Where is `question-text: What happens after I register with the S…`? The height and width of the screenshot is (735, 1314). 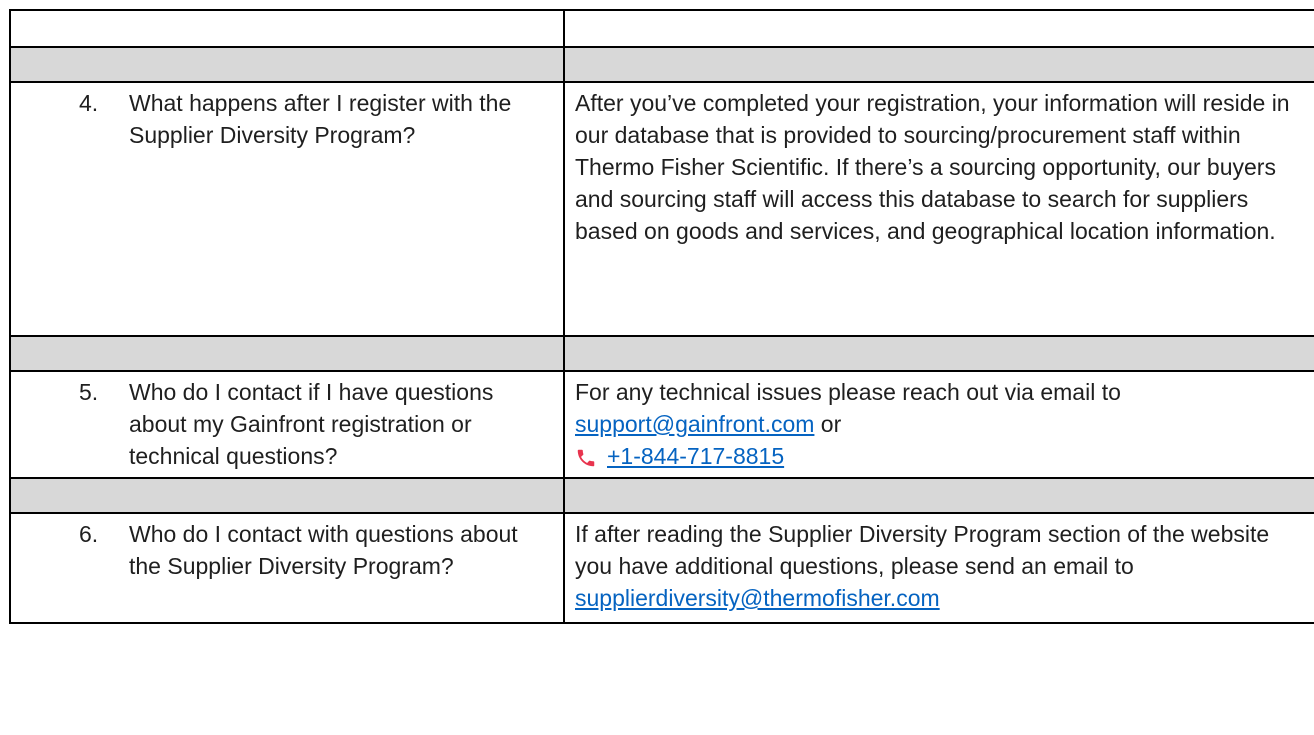 question-text: What happens after I register with the S… is located at coordinates (320, 119).